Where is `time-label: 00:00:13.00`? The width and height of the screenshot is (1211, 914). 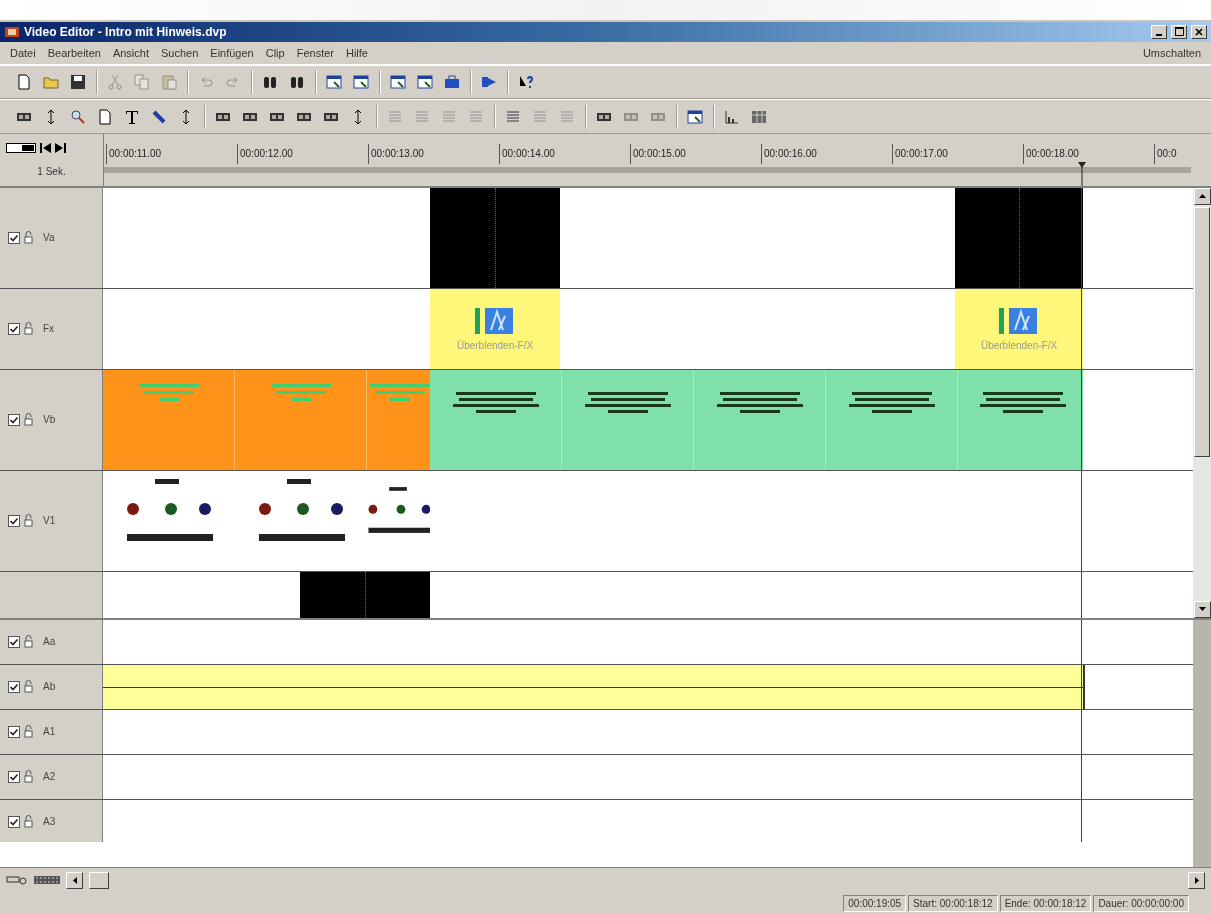 time-label: 00:00:13.00 is located at coordinates (396, 154).